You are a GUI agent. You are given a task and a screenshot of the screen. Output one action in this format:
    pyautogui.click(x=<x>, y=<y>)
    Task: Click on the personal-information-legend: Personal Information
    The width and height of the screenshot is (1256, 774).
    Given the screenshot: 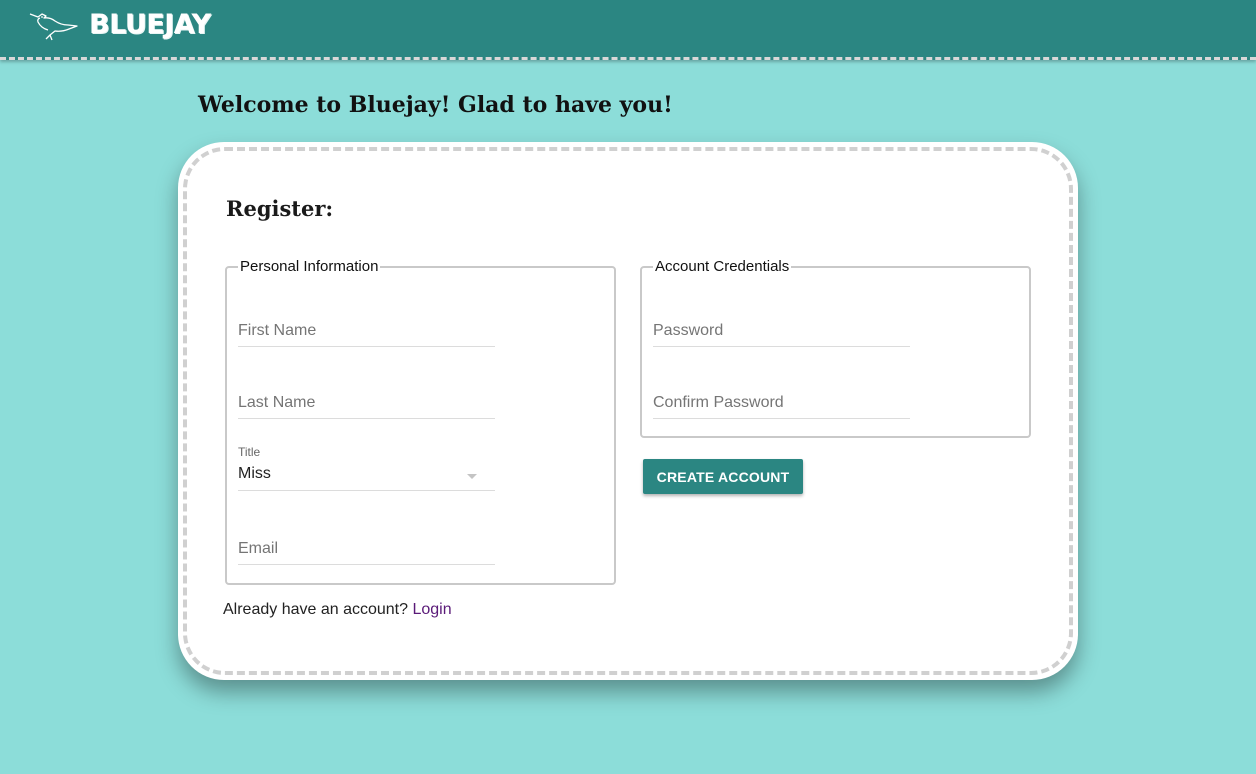 What is the action you would take?
    pyautogui.click(x=309, y=266)
    